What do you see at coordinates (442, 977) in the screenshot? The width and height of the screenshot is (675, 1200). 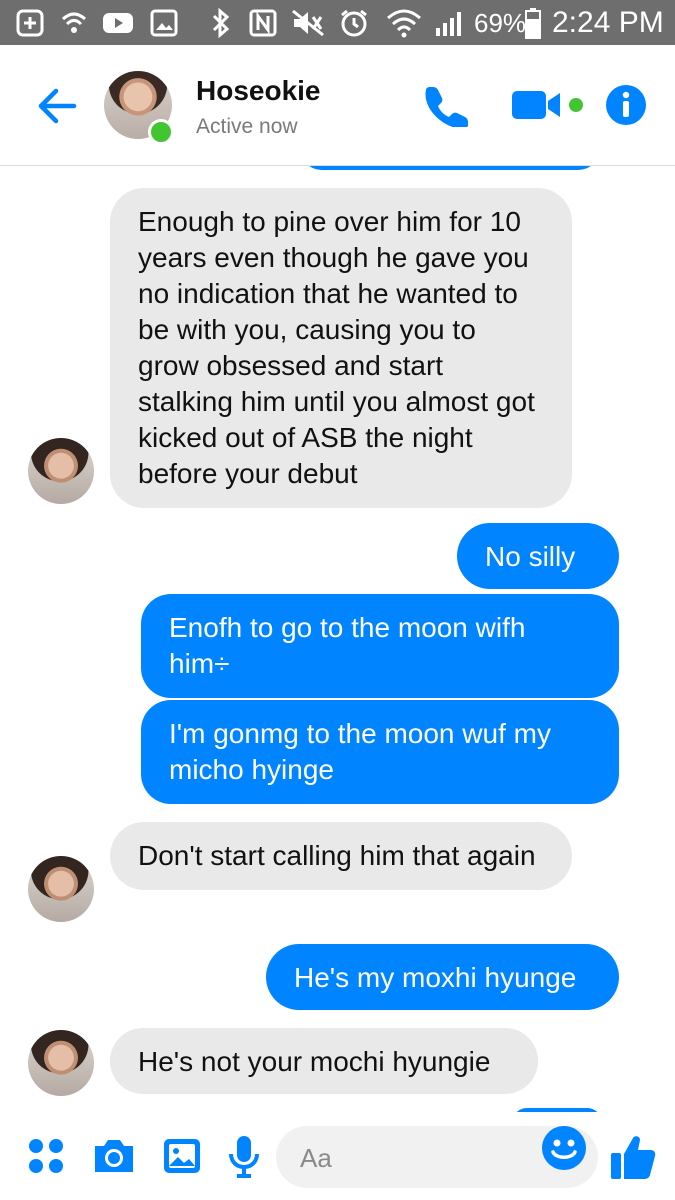 I see `message-bubble-outgoing: He's my moxhi hyunge` at bounding box center [442, 977].